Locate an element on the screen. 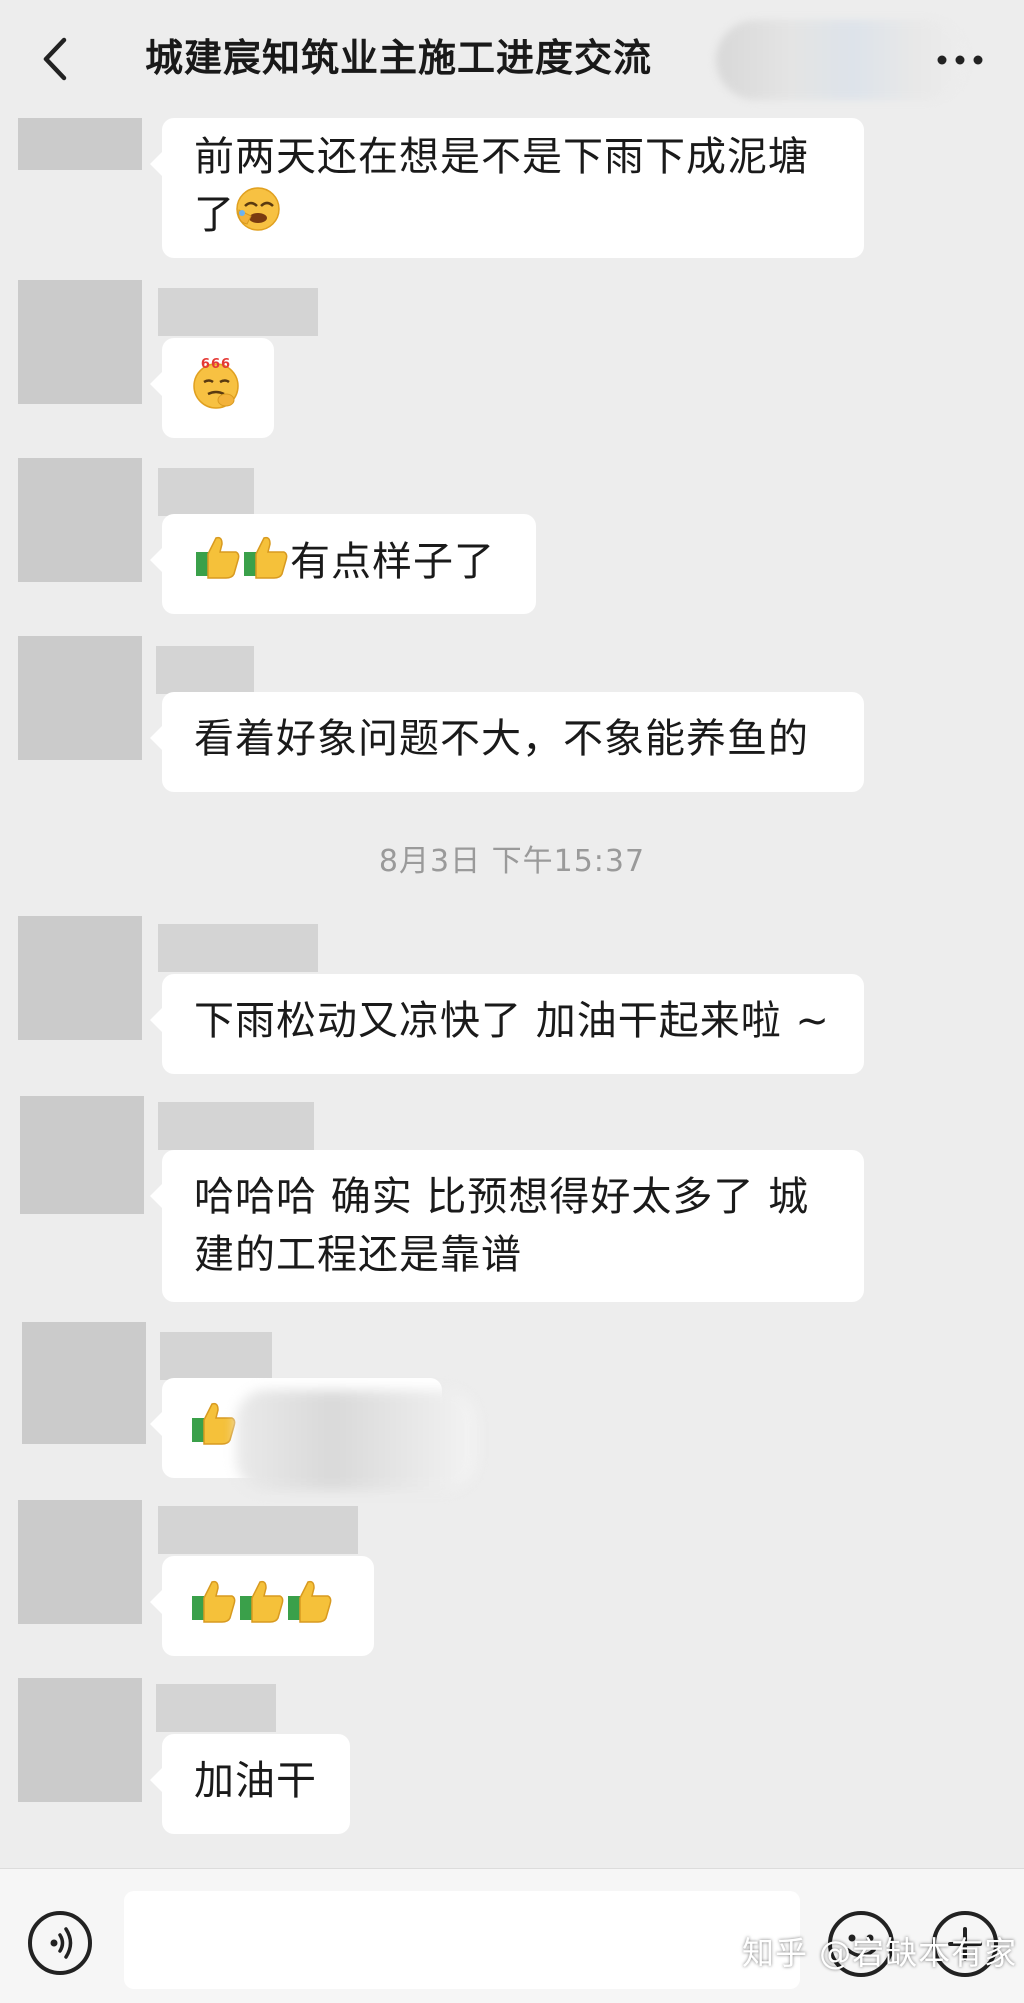 This screenshot has width=1024, height=2003. message-bubble is located at coordinates (262, 1606).